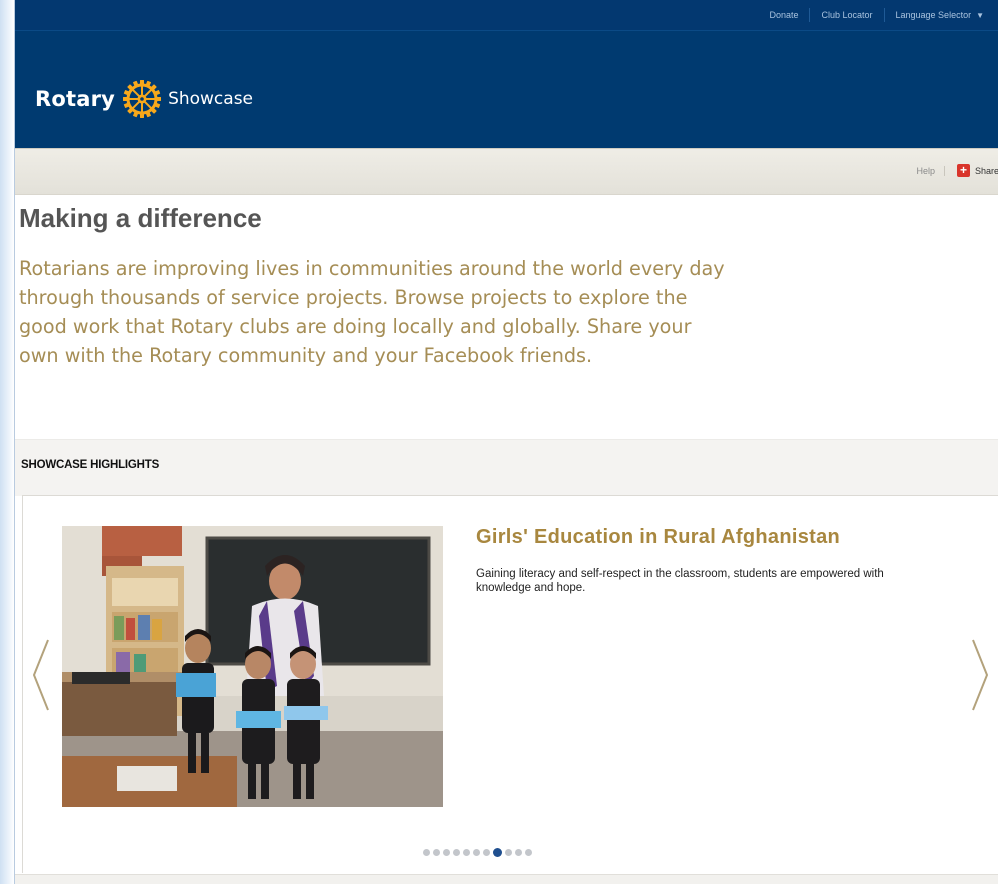 This screenshot has height=884, width=998. Describe the element at coordinates (90, 465) in the screenshot. I see `highlights-label: SHOWCASE HIGHLIGHTS` at that location.